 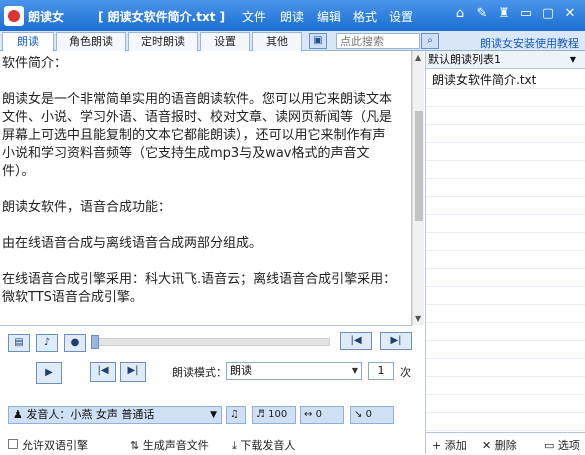 What do you see at coordinates (28, 41) in the screenshot?
I see `tab-read: 朗读` at bounding box center [28, 41].